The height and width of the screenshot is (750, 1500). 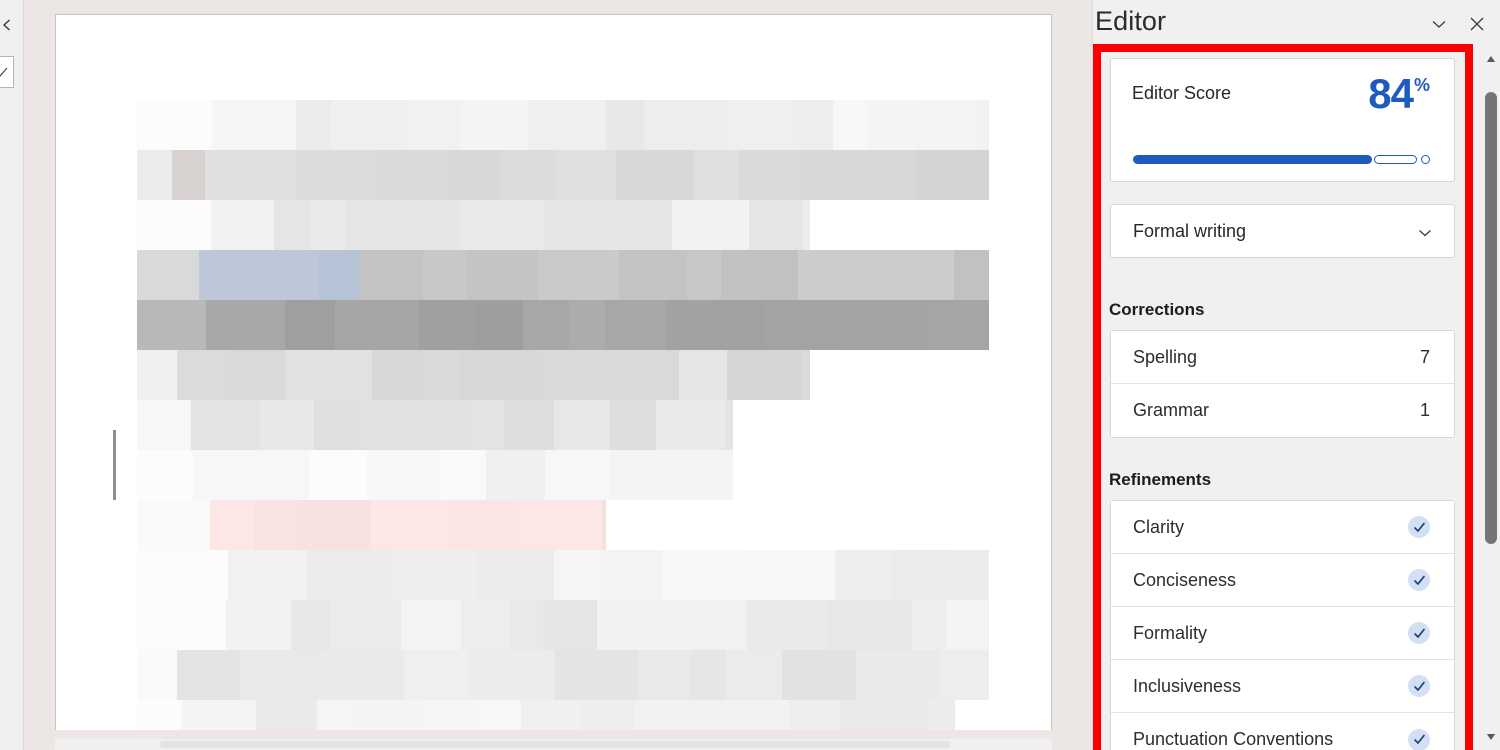 I want to click on editor-score-progress, so click(x=1283, y=159).